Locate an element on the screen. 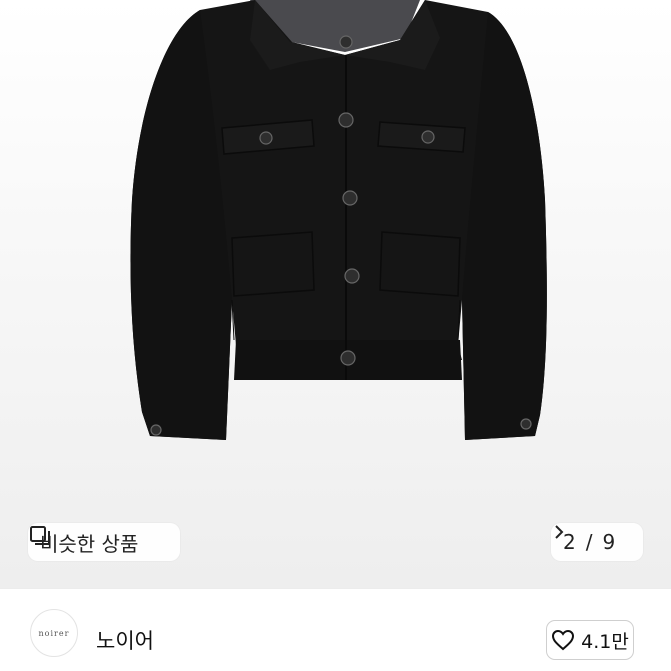 The width and height of the screenshot is (671, 671). similar-items-icon is located at coordinates (40, 535).